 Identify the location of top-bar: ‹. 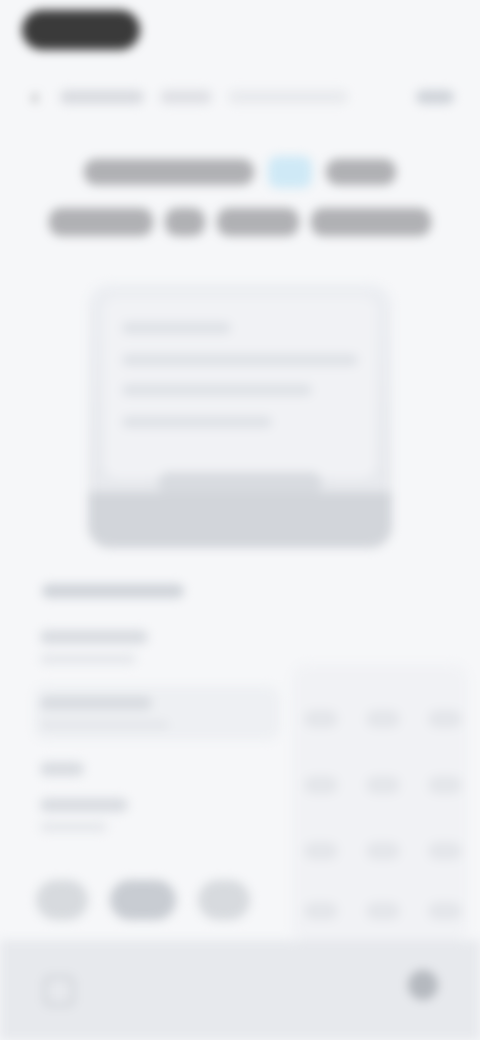
(240, 97).